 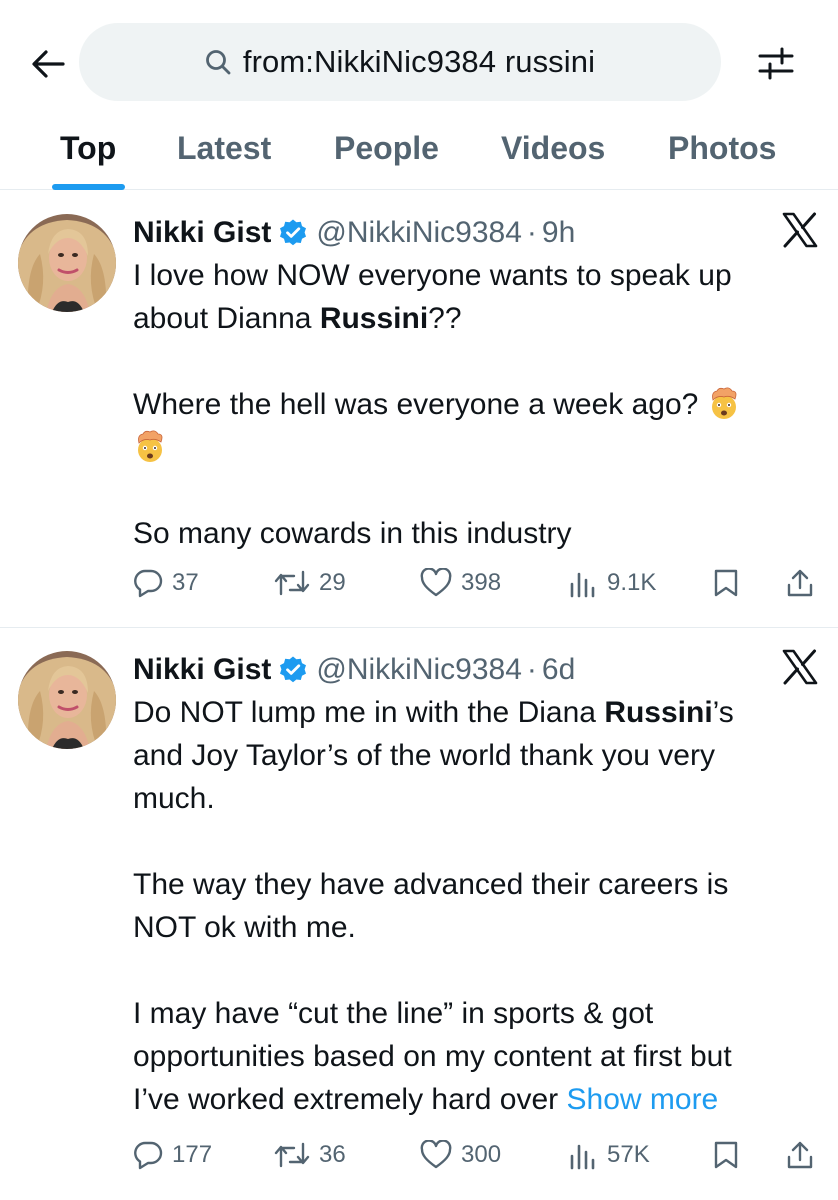 What do you see at coordinates (297, 318) in the screenshot?
I see `tweet-text-line: about Dianna Russini??` at bounding box center [297, 318].